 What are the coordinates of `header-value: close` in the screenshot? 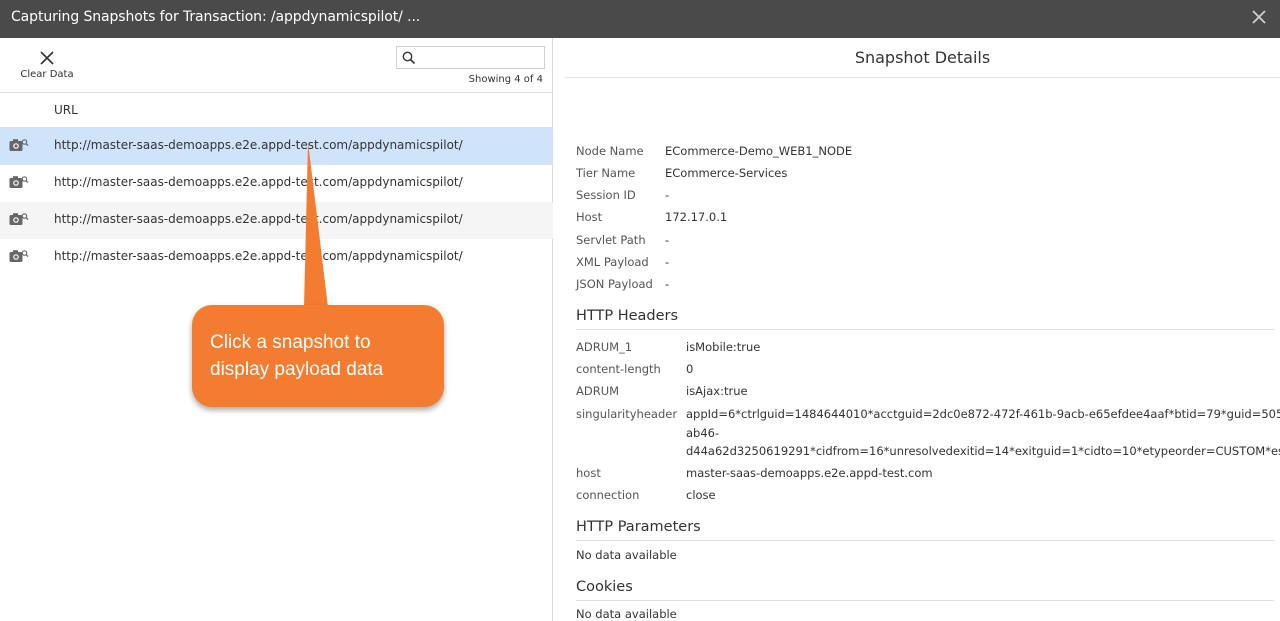 It's located at (701, 495).